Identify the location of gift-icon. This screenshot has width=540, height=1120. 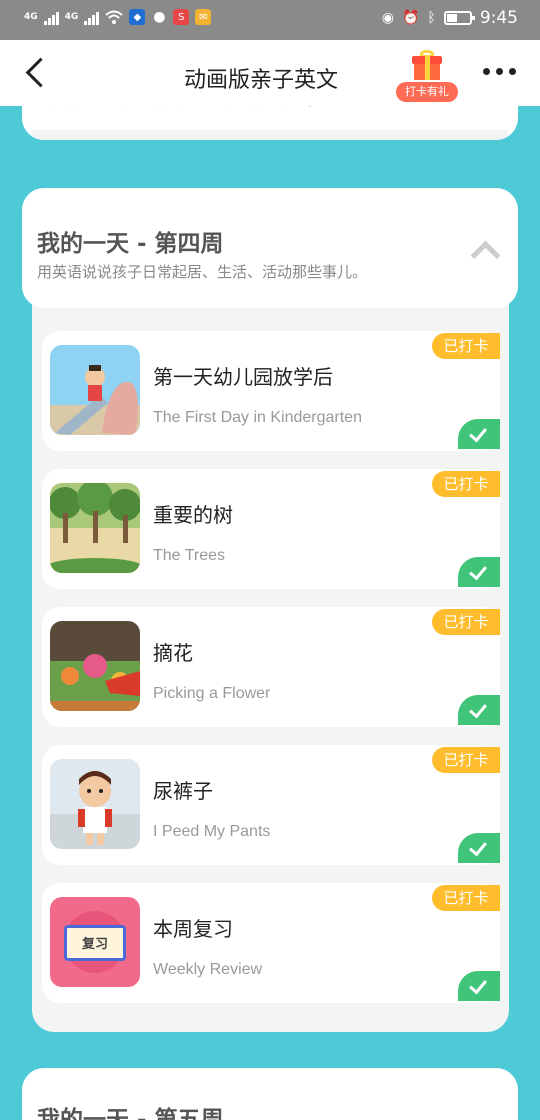
(427, 65).